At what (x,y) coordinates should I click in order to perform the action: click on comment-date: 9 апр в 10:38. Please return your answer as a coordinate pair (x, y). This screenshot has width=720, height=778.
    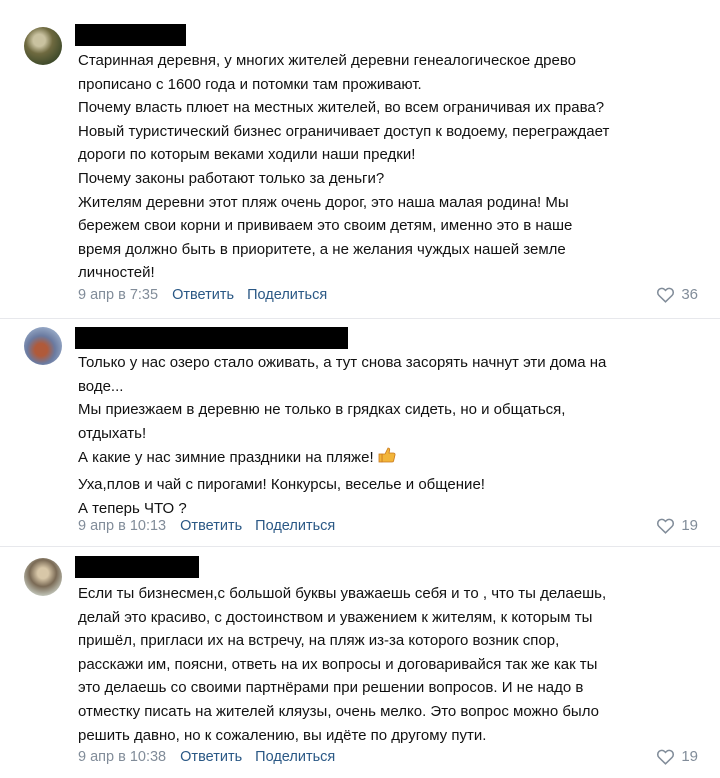
    Looking at the image, I should click on (122, 757).